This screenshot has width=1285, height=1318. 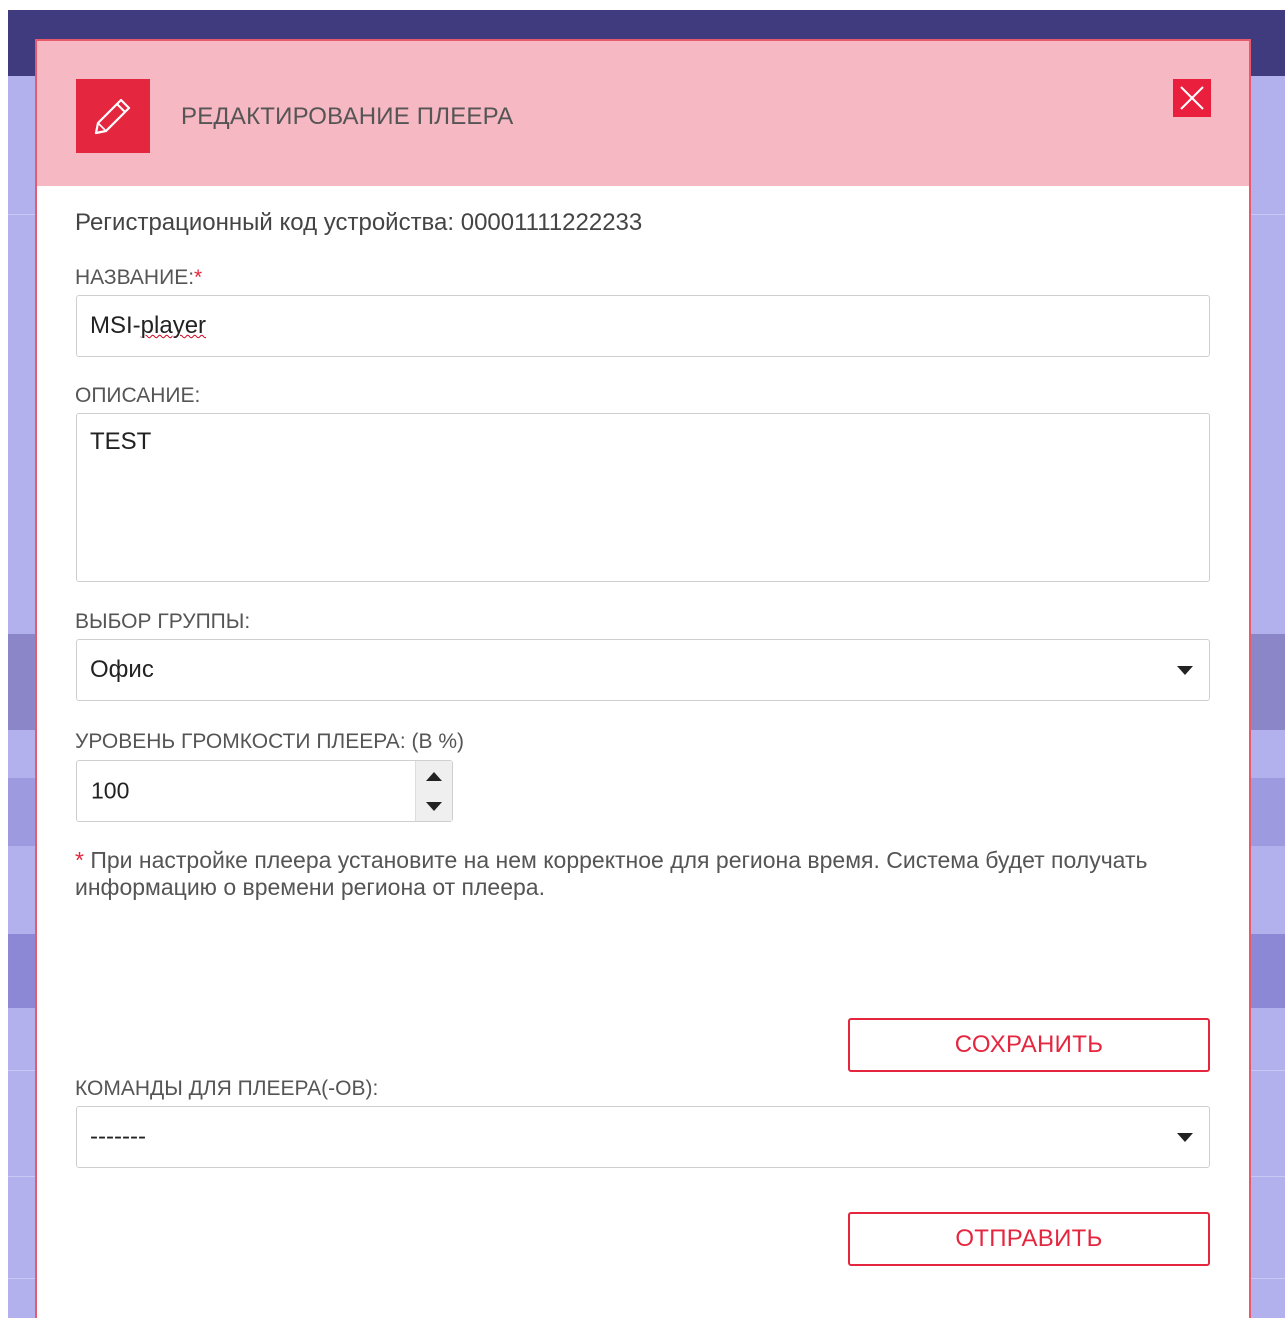 I want to click on send-button: ОТПРАВИТЬ, so click(x=1029, y=1239).